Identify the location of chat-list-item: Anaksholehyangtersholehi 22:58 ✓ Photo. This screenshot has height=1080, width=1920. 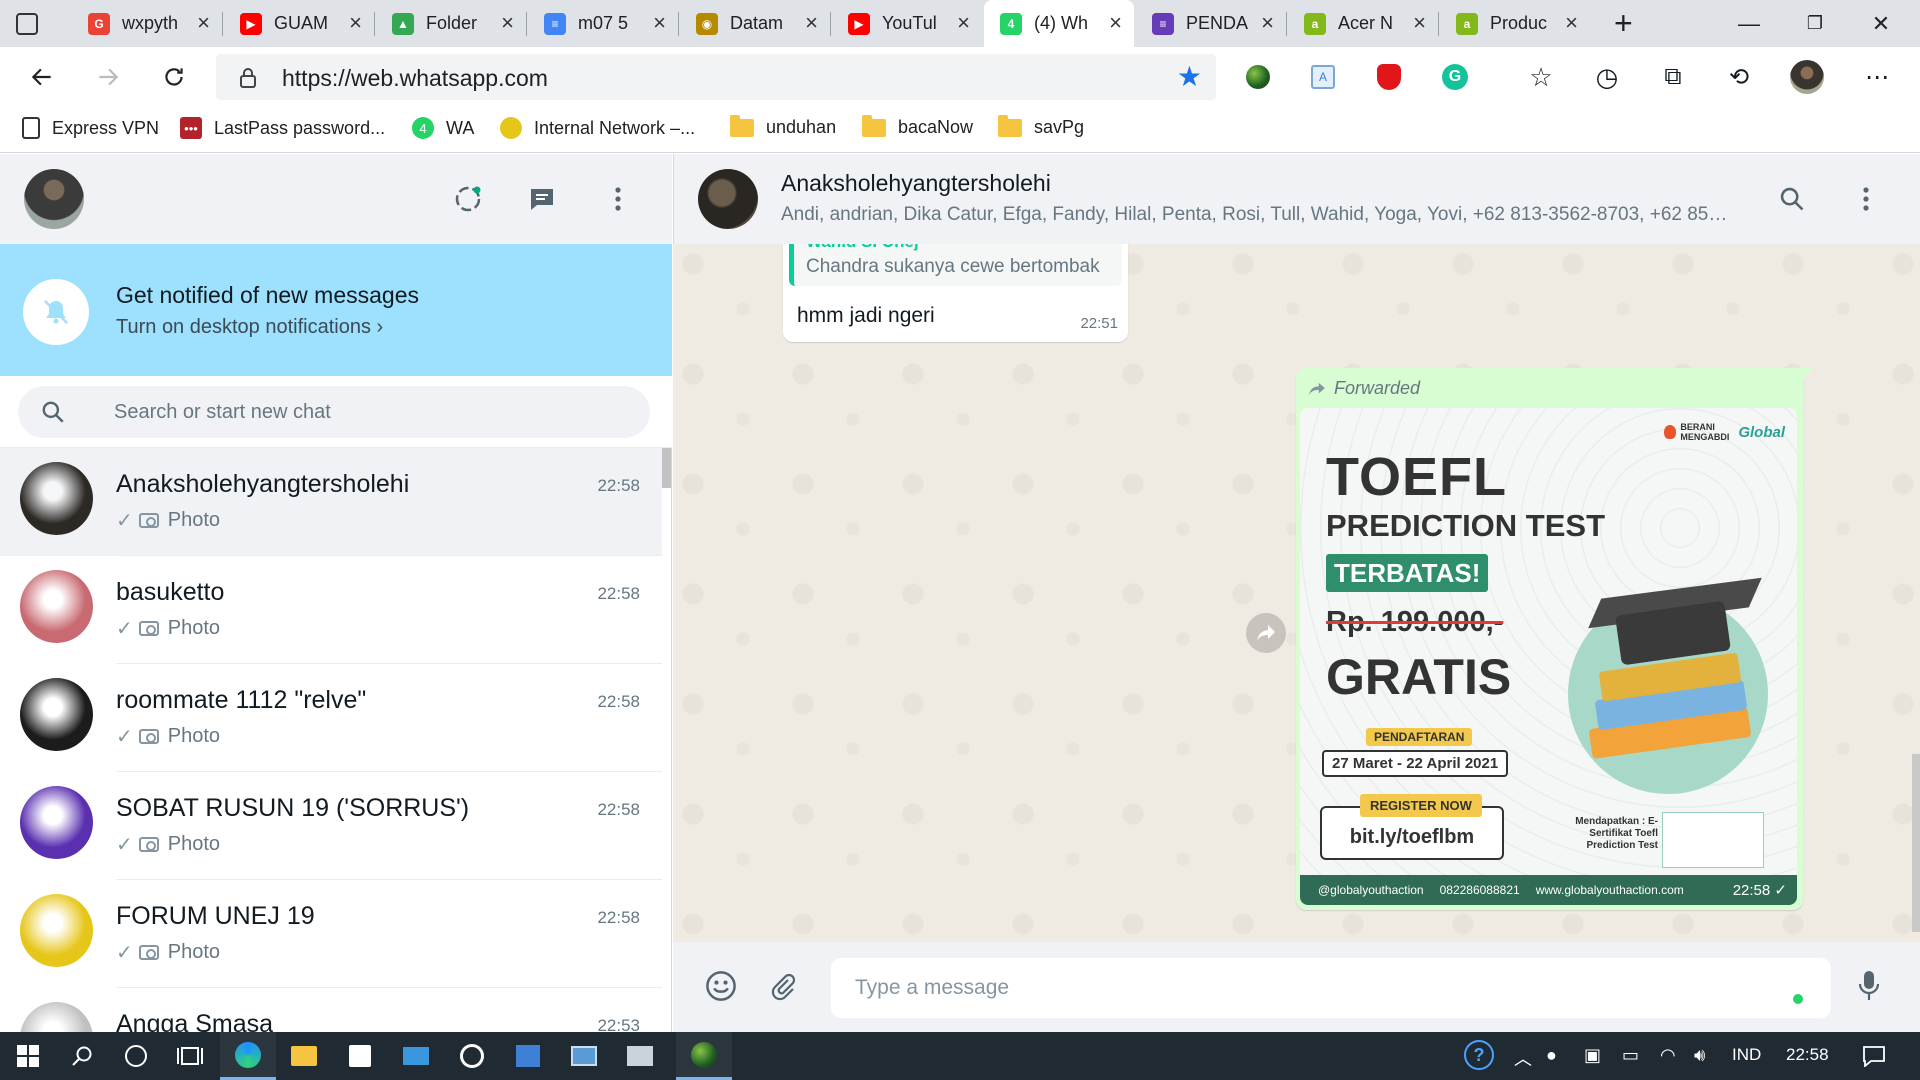
(331, 502).